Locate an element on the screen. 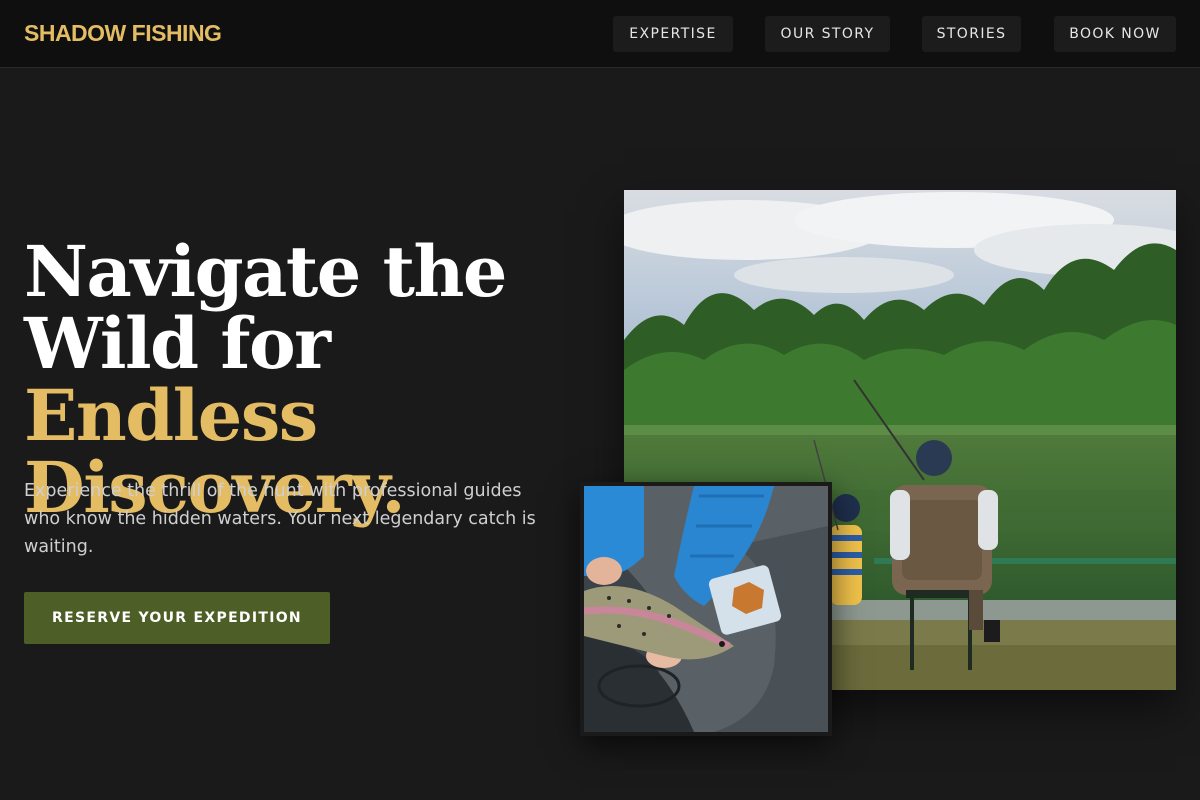 The height and width of the screenshot is (800, 1200). reserve-expedition-button: RESERVE YOUR EXPEDITION is located at coordinates (177, 618).